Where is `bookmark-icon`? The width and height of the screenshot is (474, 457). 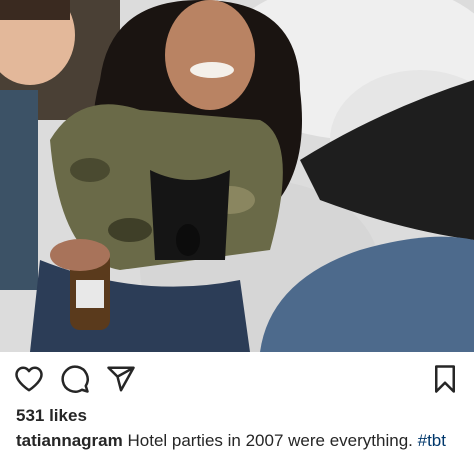
bookmark-icon is located at coordinates (445, 379).